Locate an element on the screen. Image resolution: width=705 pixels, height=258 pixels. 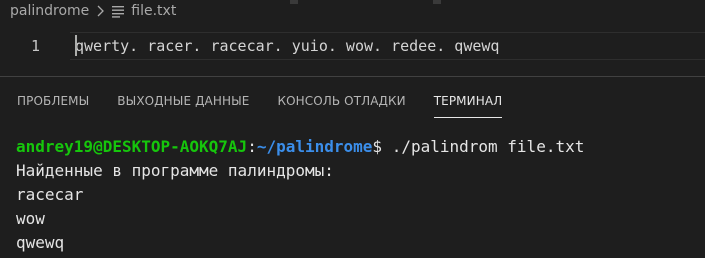
breadcrumb: palindrome file.txt is located at coordinates (352, 11).